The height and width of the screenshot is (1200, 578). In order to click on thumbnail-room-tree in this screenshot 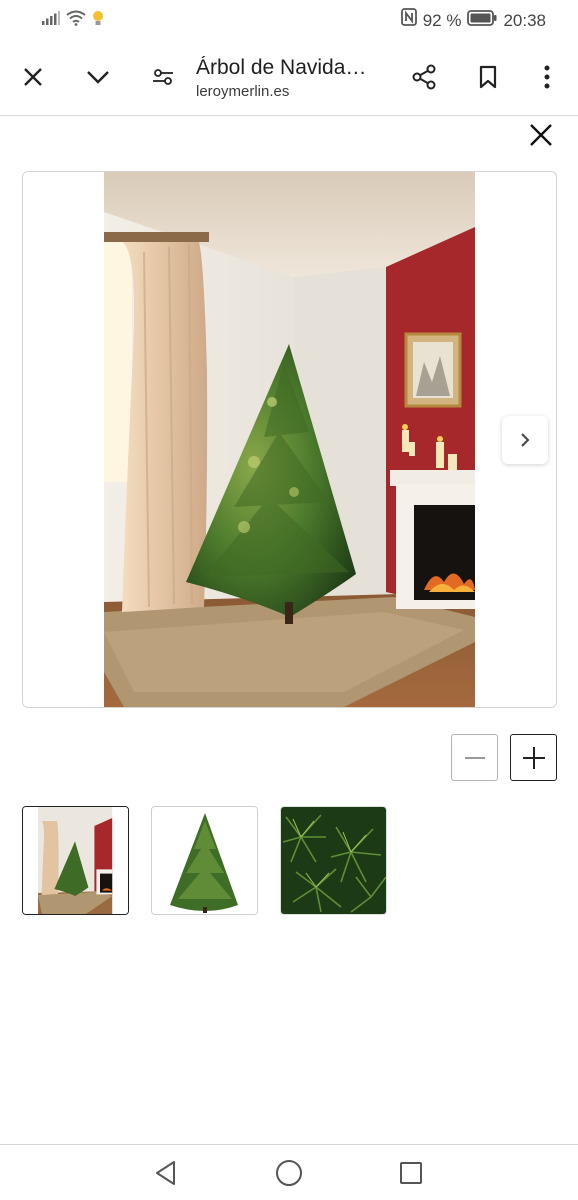, I will do `click(75, 860)`.